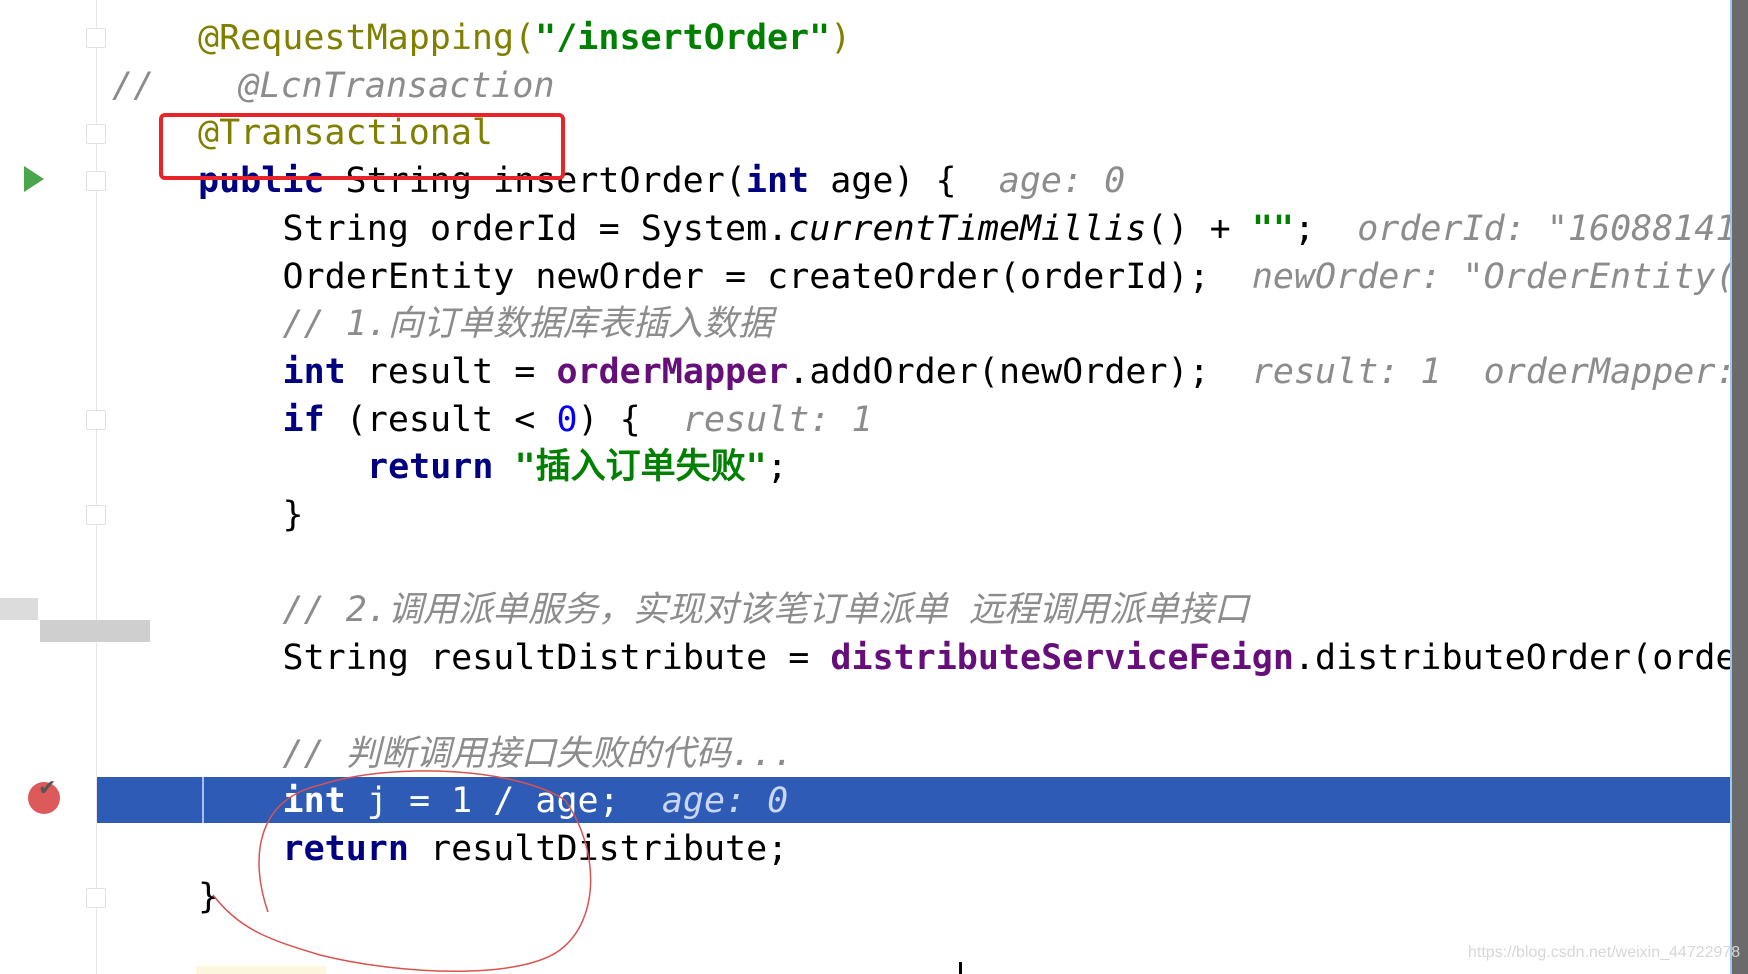  Describe the element at coordinates (402, 871) in the screenshot. I see `hand-drawn-circle` at that location.